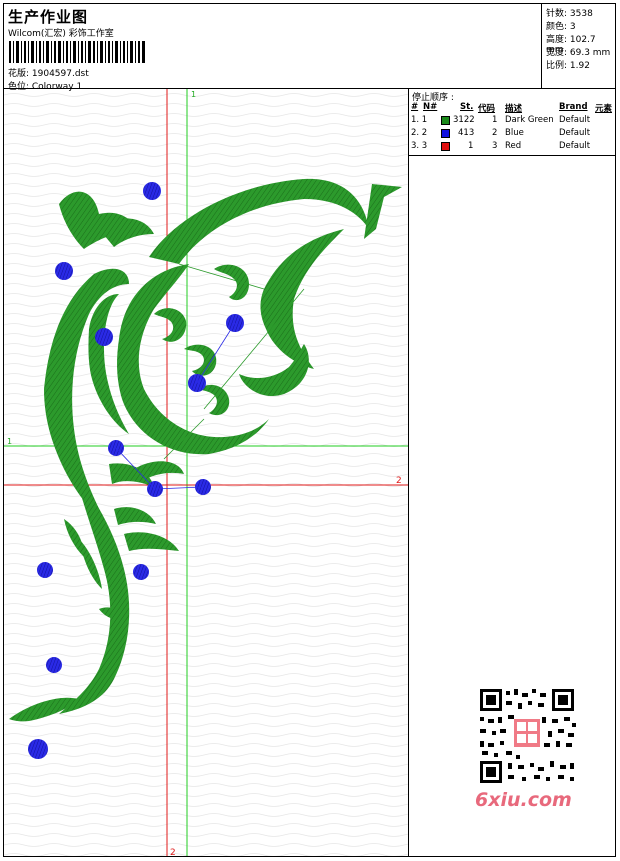 The height and width of the screenshot is (861, 620). I want to click on row-stitches: 1, so click(471, 146).